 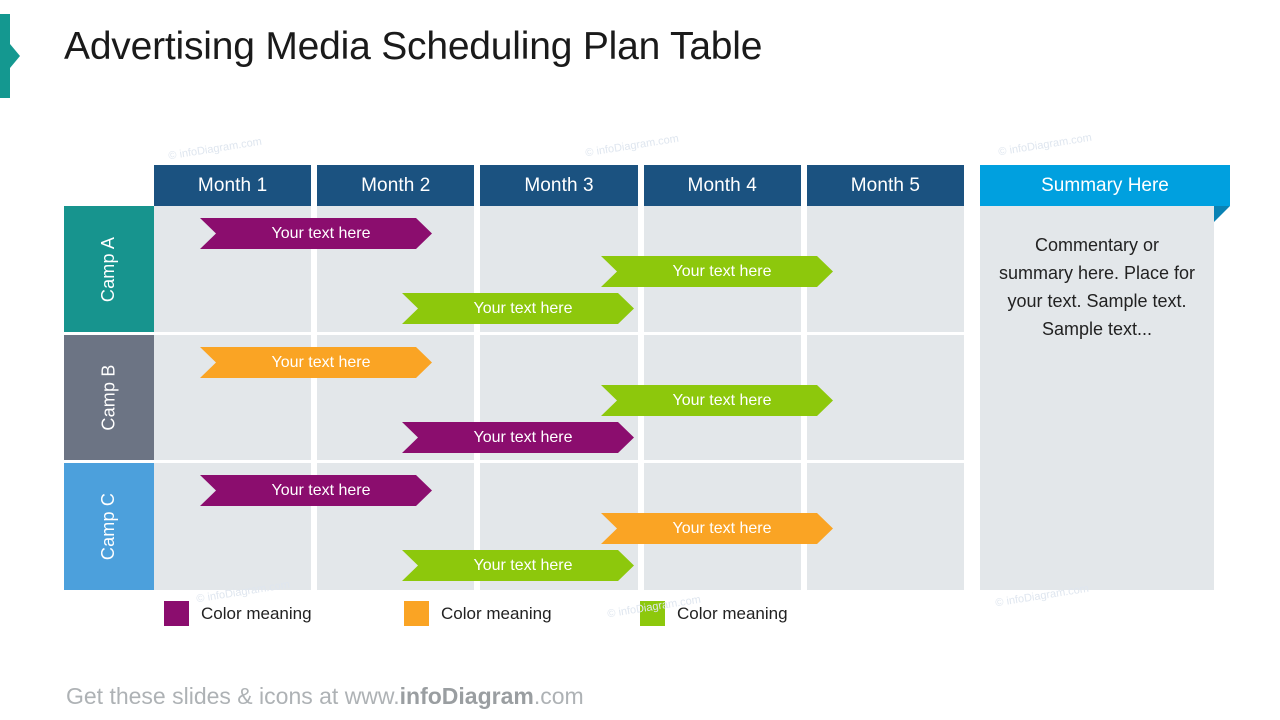 What do you see at coordinates (233, 185) in the screenshot?
I see `month-header-1: Month 1` at bounding box center [233, 185].